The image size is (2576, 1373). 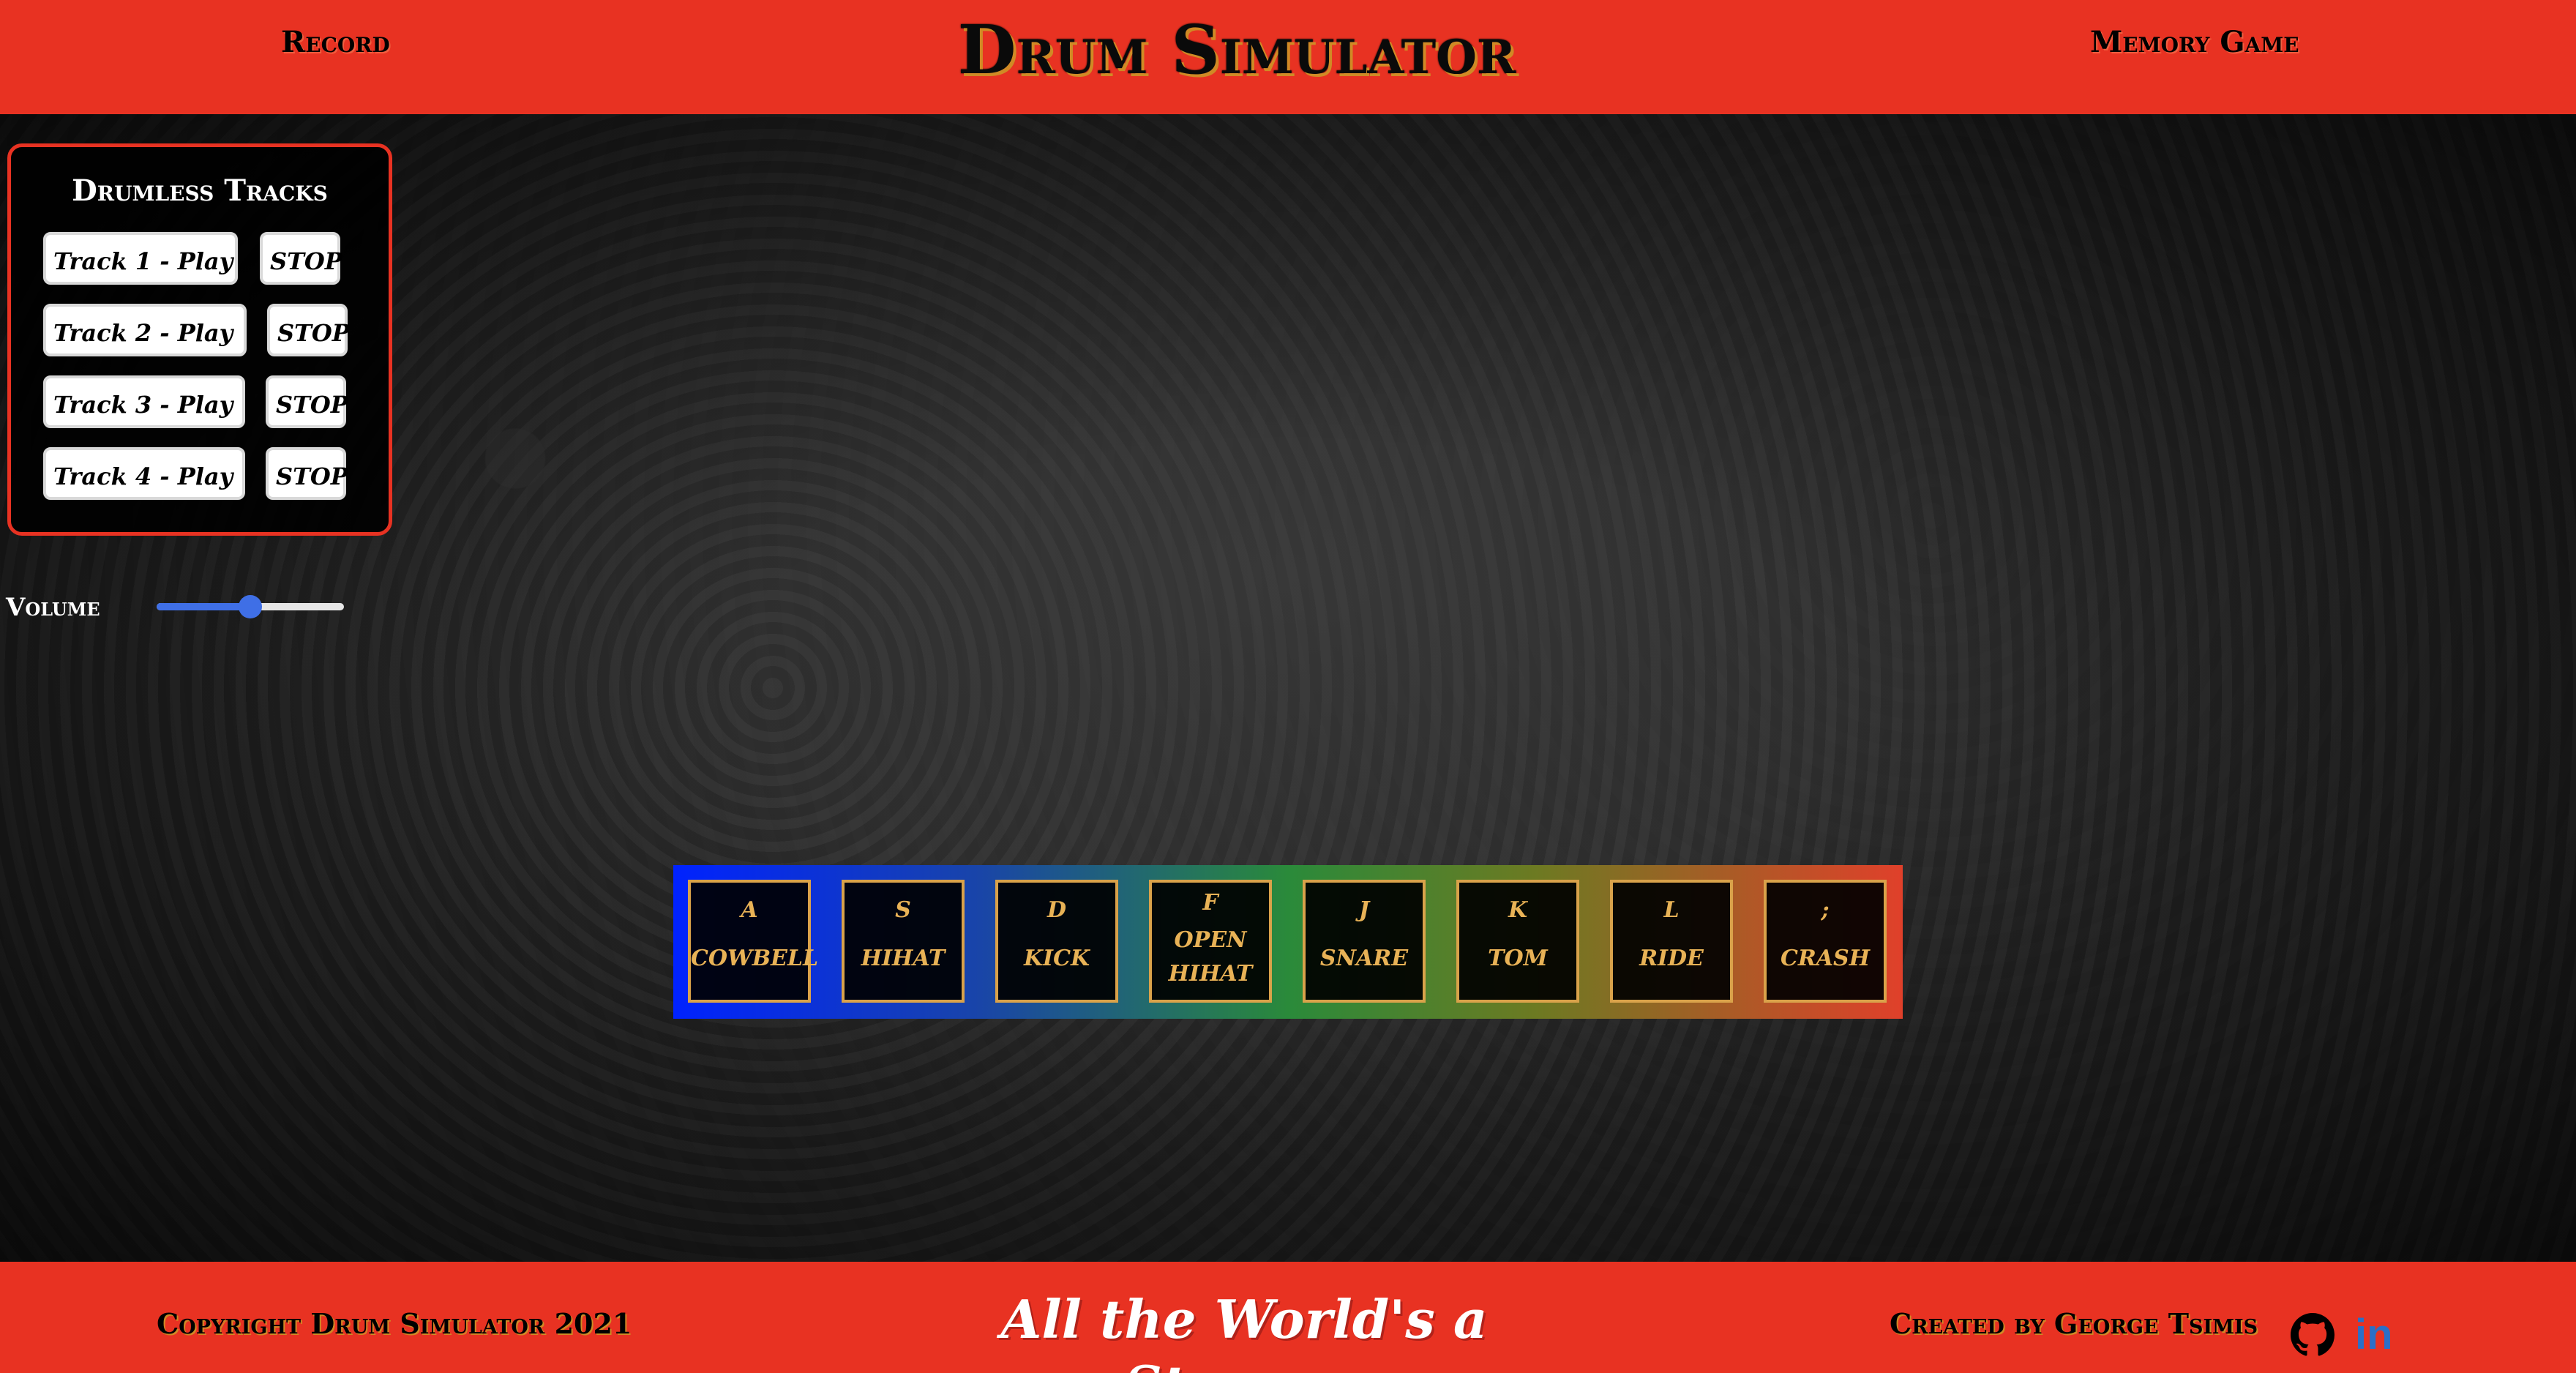 I want to click on volume-slider, so click(x=250, y=607).